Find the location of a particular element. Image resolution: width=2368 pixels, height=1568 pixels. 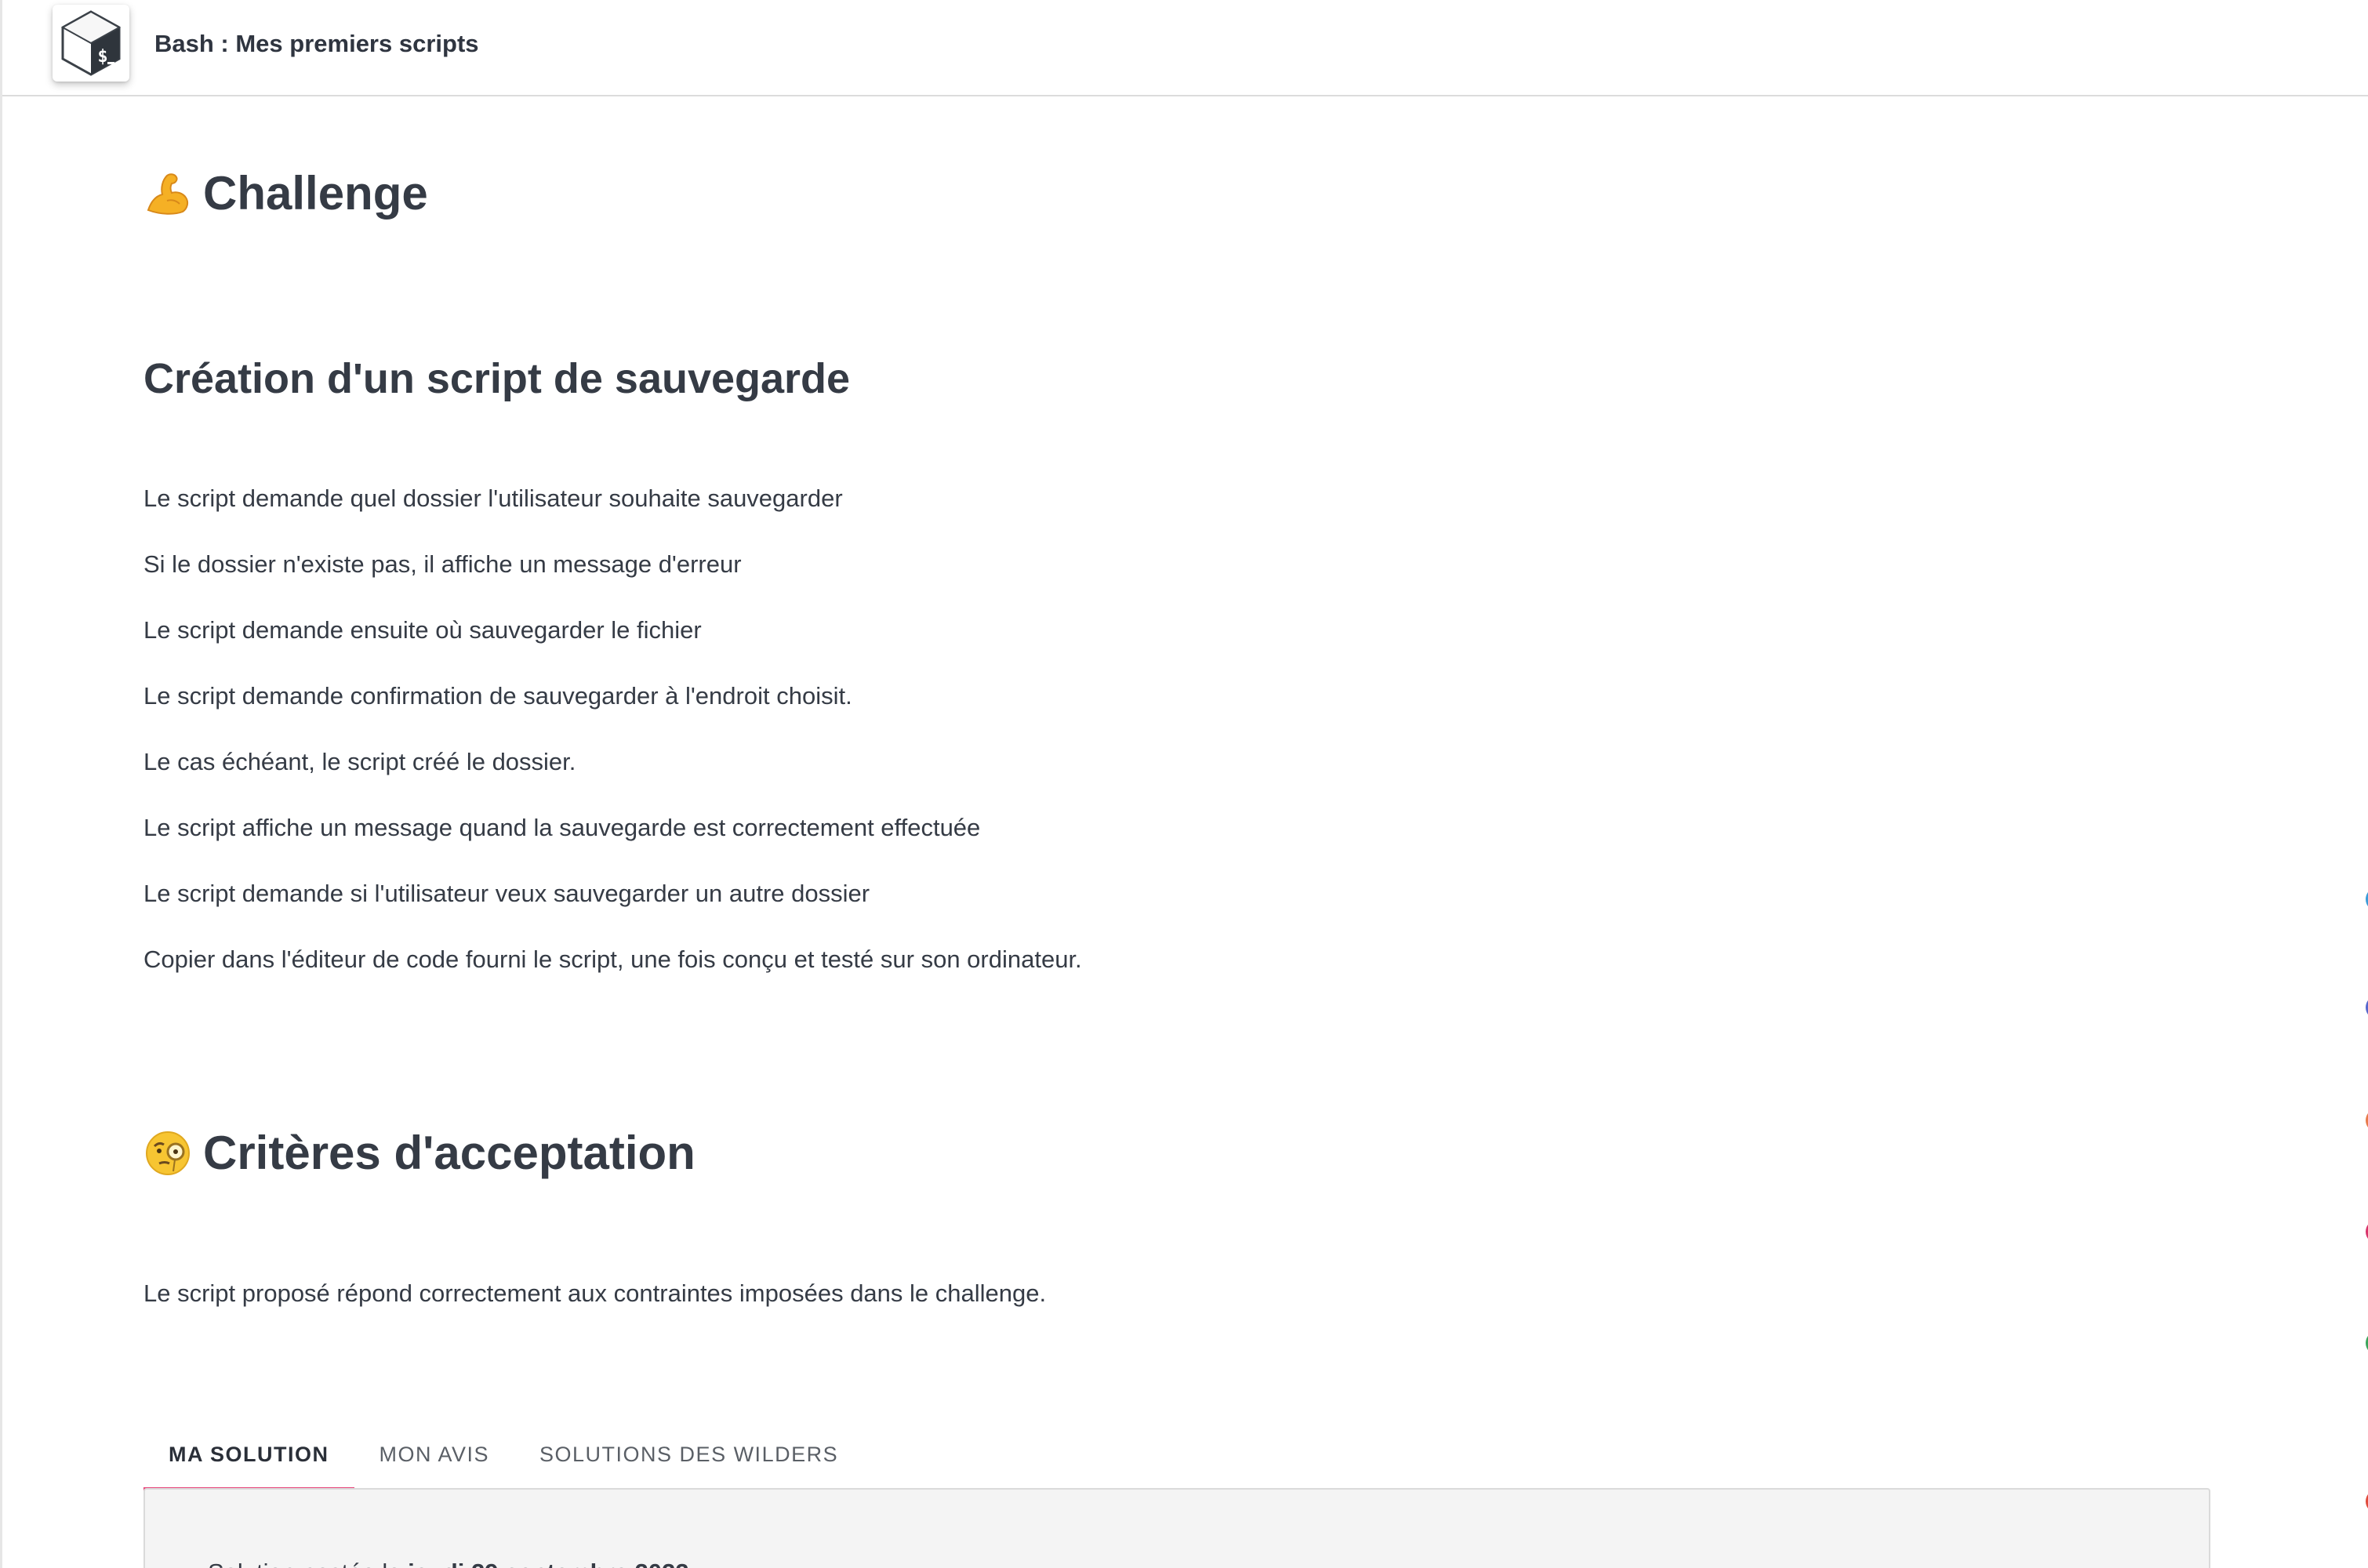

tab-my-solution: MA SOLUTION is located at coordinates (248, 1455).